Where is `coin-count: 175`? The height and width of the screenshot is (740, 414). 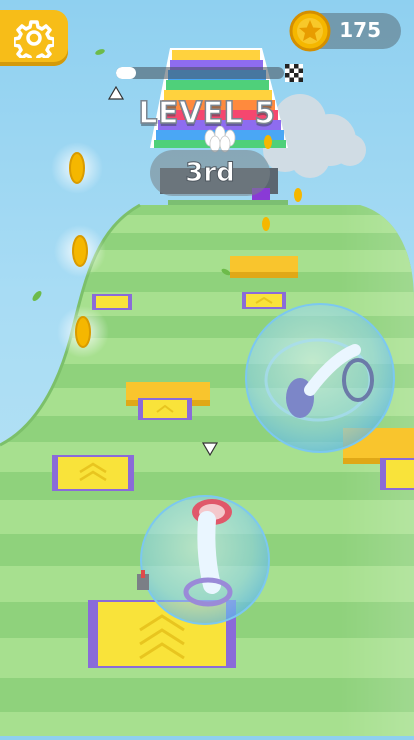 coin-count: 175 is located at coordinates (360, 30).